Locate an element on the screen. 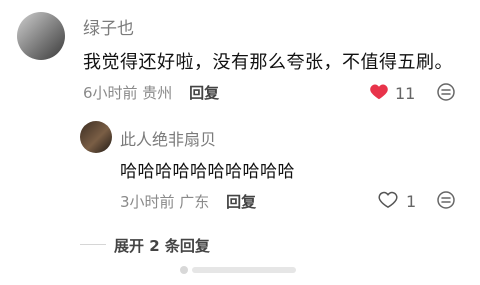 This screenshot has width=480, height=285. like-button: 11 is located at coordinates (392, 93).